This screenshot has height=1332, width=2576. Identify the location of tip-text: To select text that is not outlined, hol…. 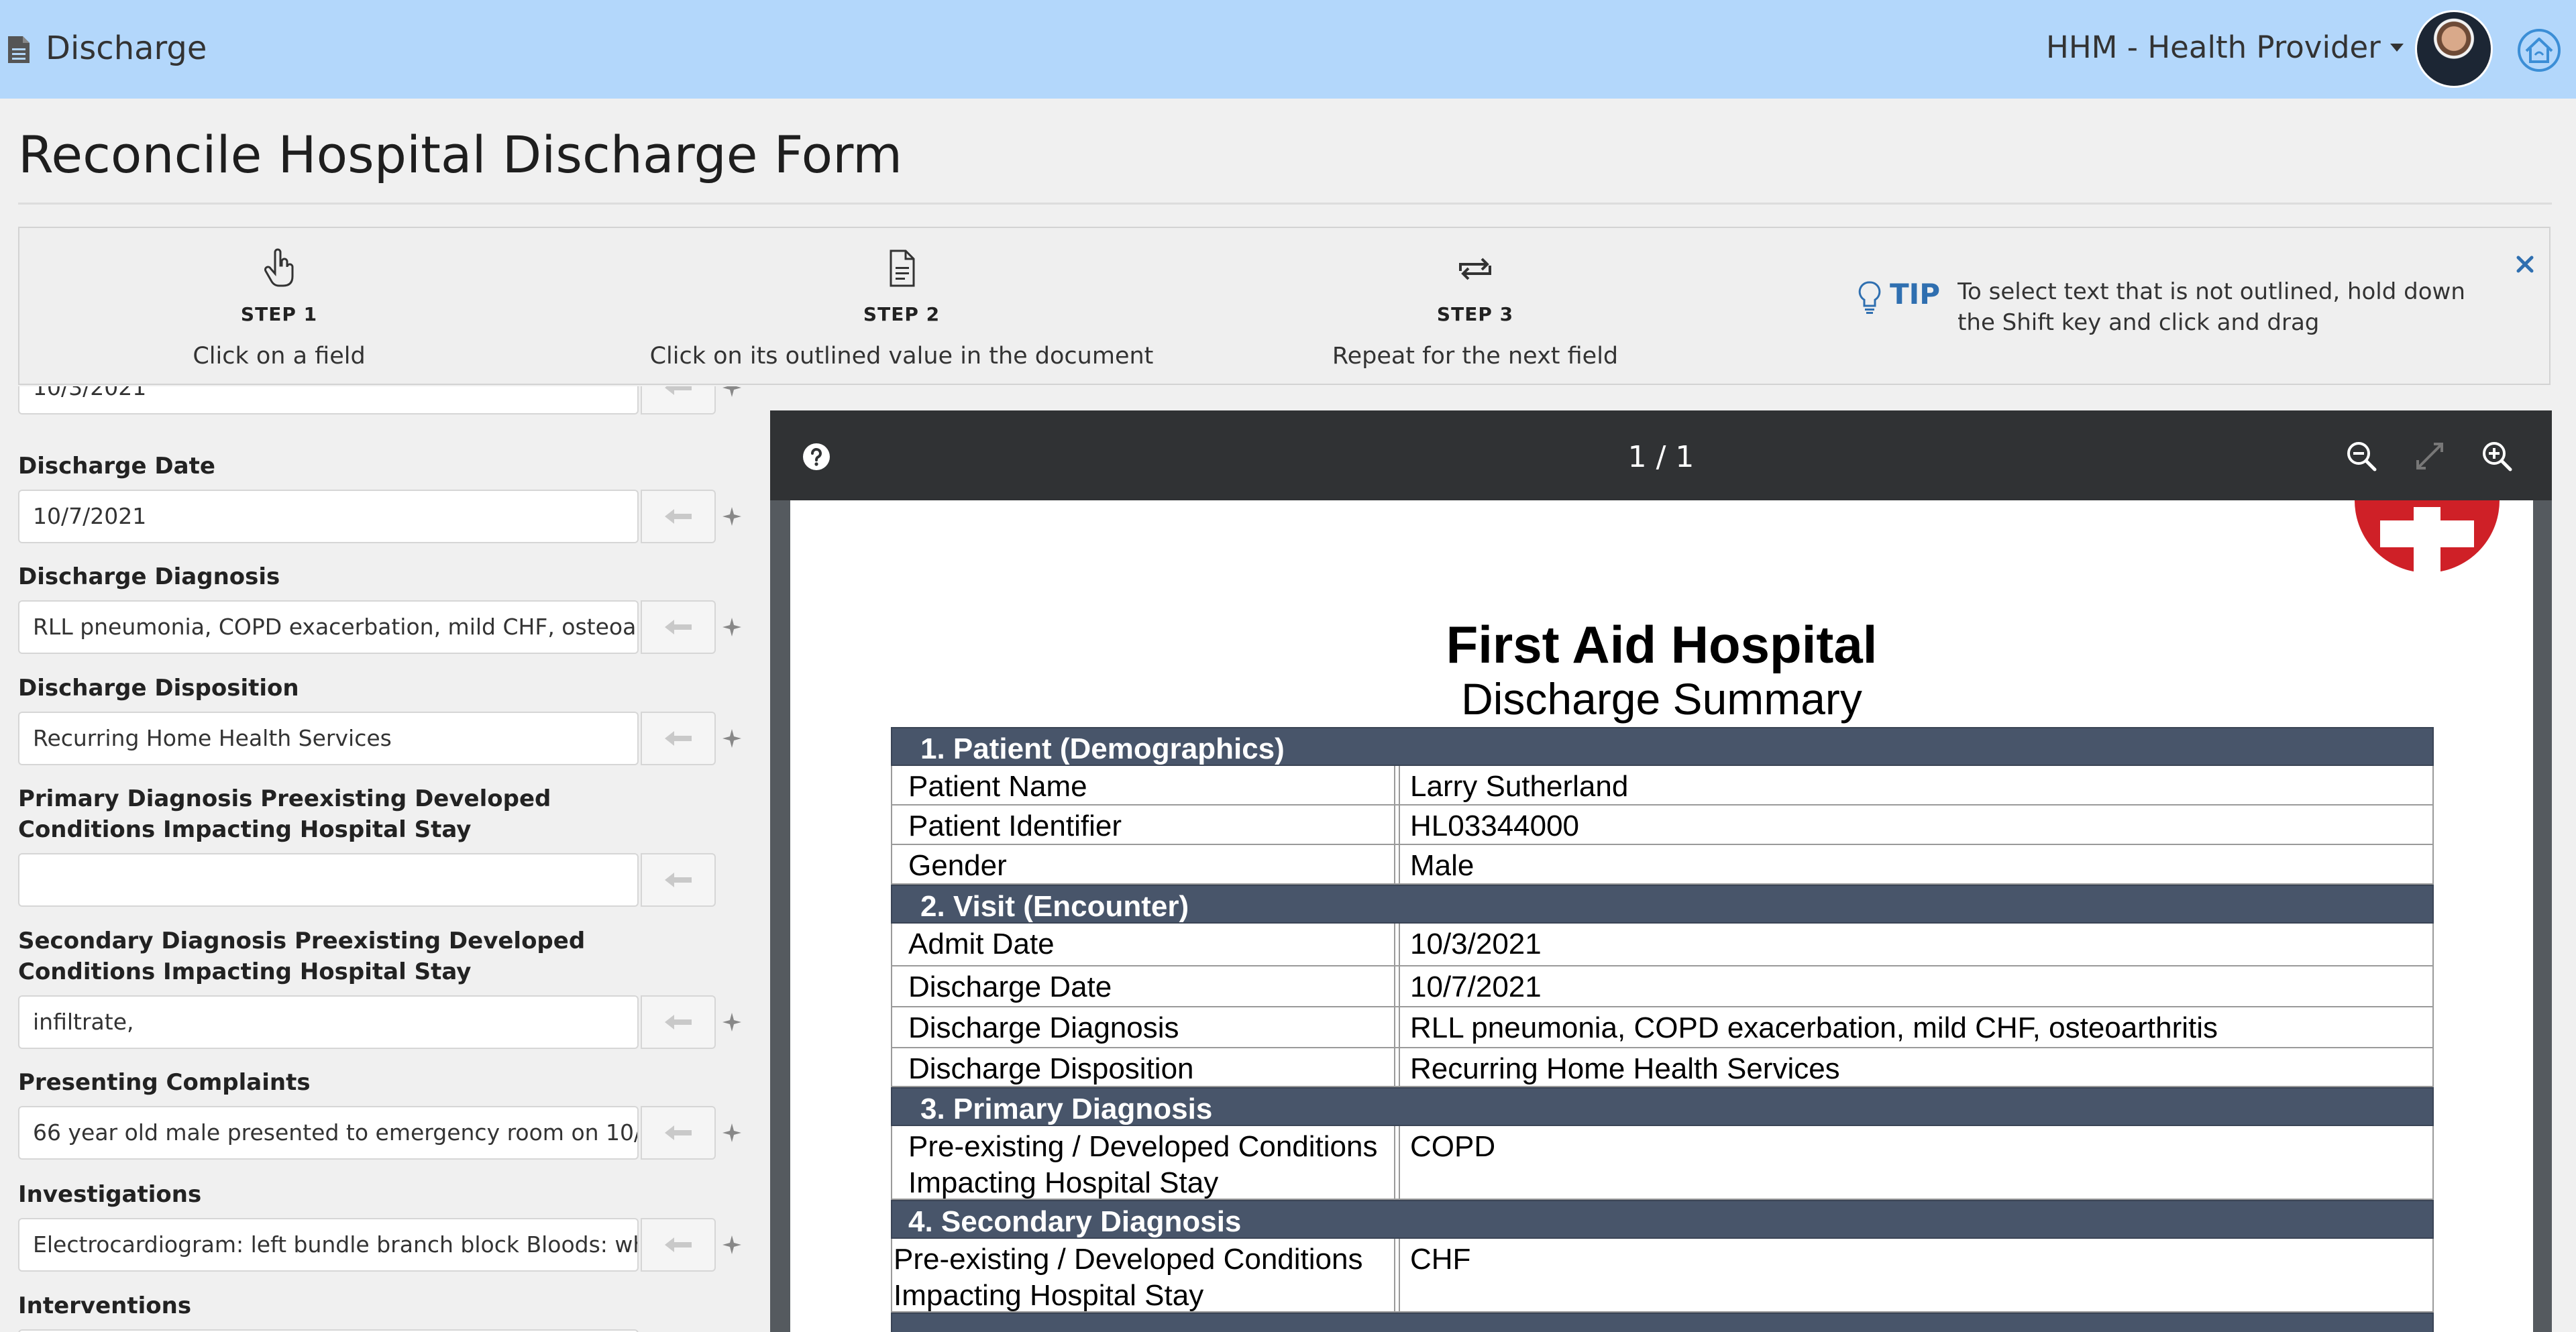
(2211, 307).